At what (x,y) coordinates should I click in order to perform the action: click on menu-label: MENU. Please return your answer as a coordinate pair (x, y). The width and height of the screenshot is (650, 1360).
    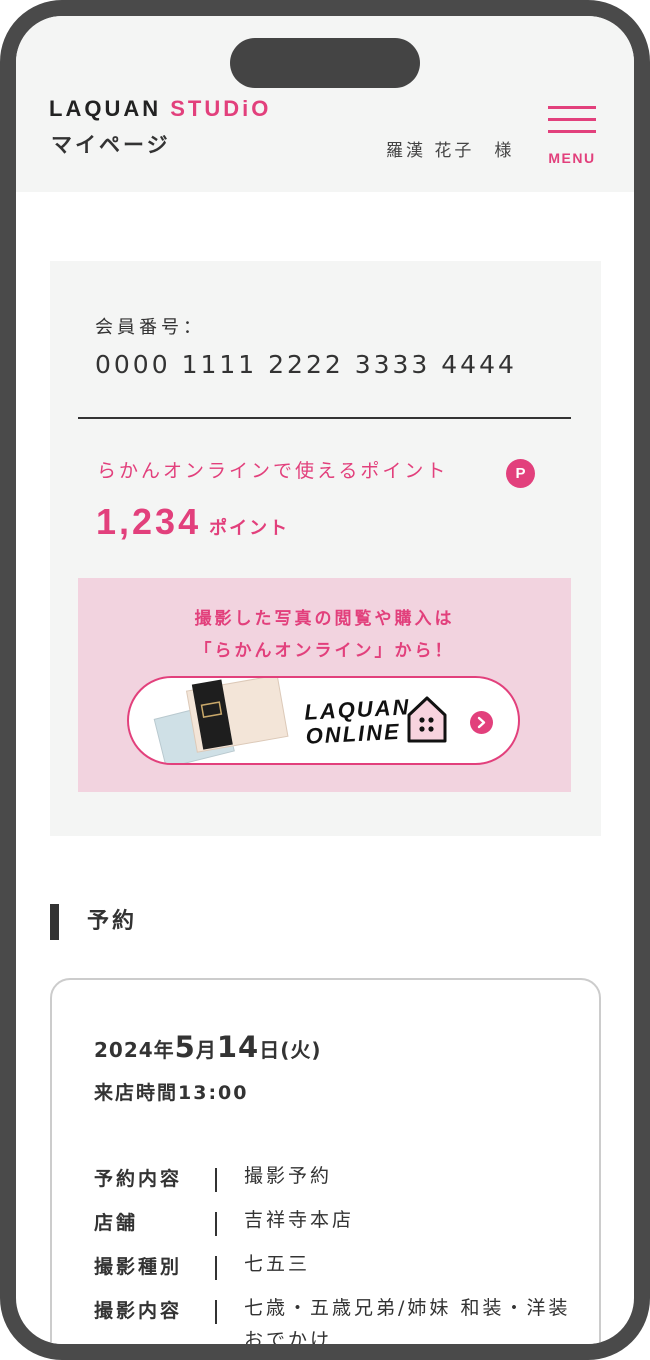
    Looking at the image, I should click on (572, 158).